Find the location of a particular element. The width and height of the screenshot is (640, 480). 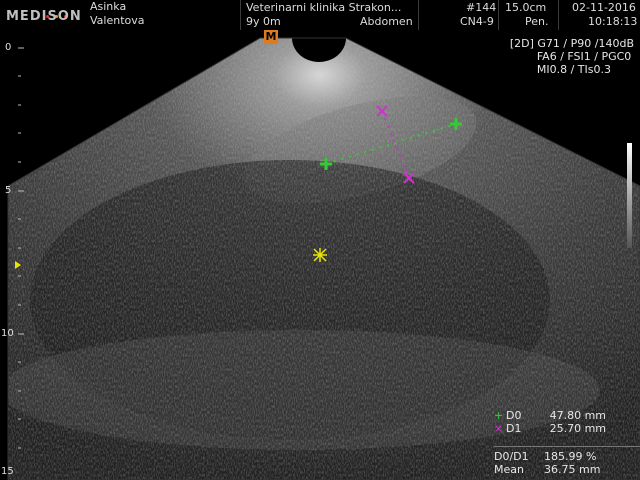

measurement-row-d1: × D1 25.70 mm is located at coordinates (550, 428).